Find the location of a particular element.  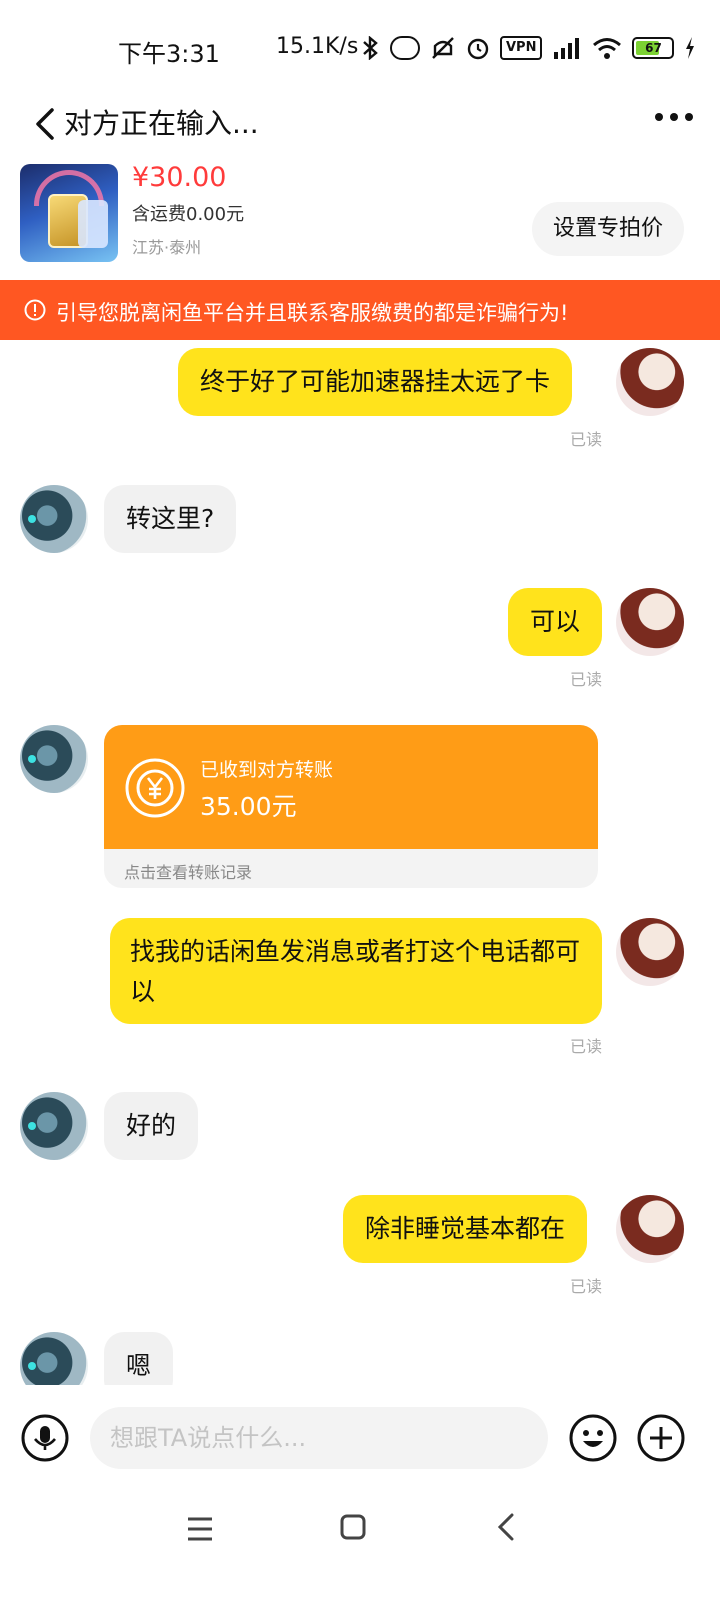

message-bubble-received: 转这里? is located at coordinates (170, 519).